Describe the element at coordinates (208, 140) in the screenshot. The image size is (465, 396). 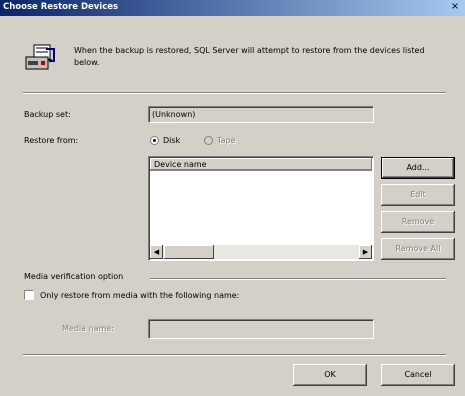
I see `tape-radio` at that location.